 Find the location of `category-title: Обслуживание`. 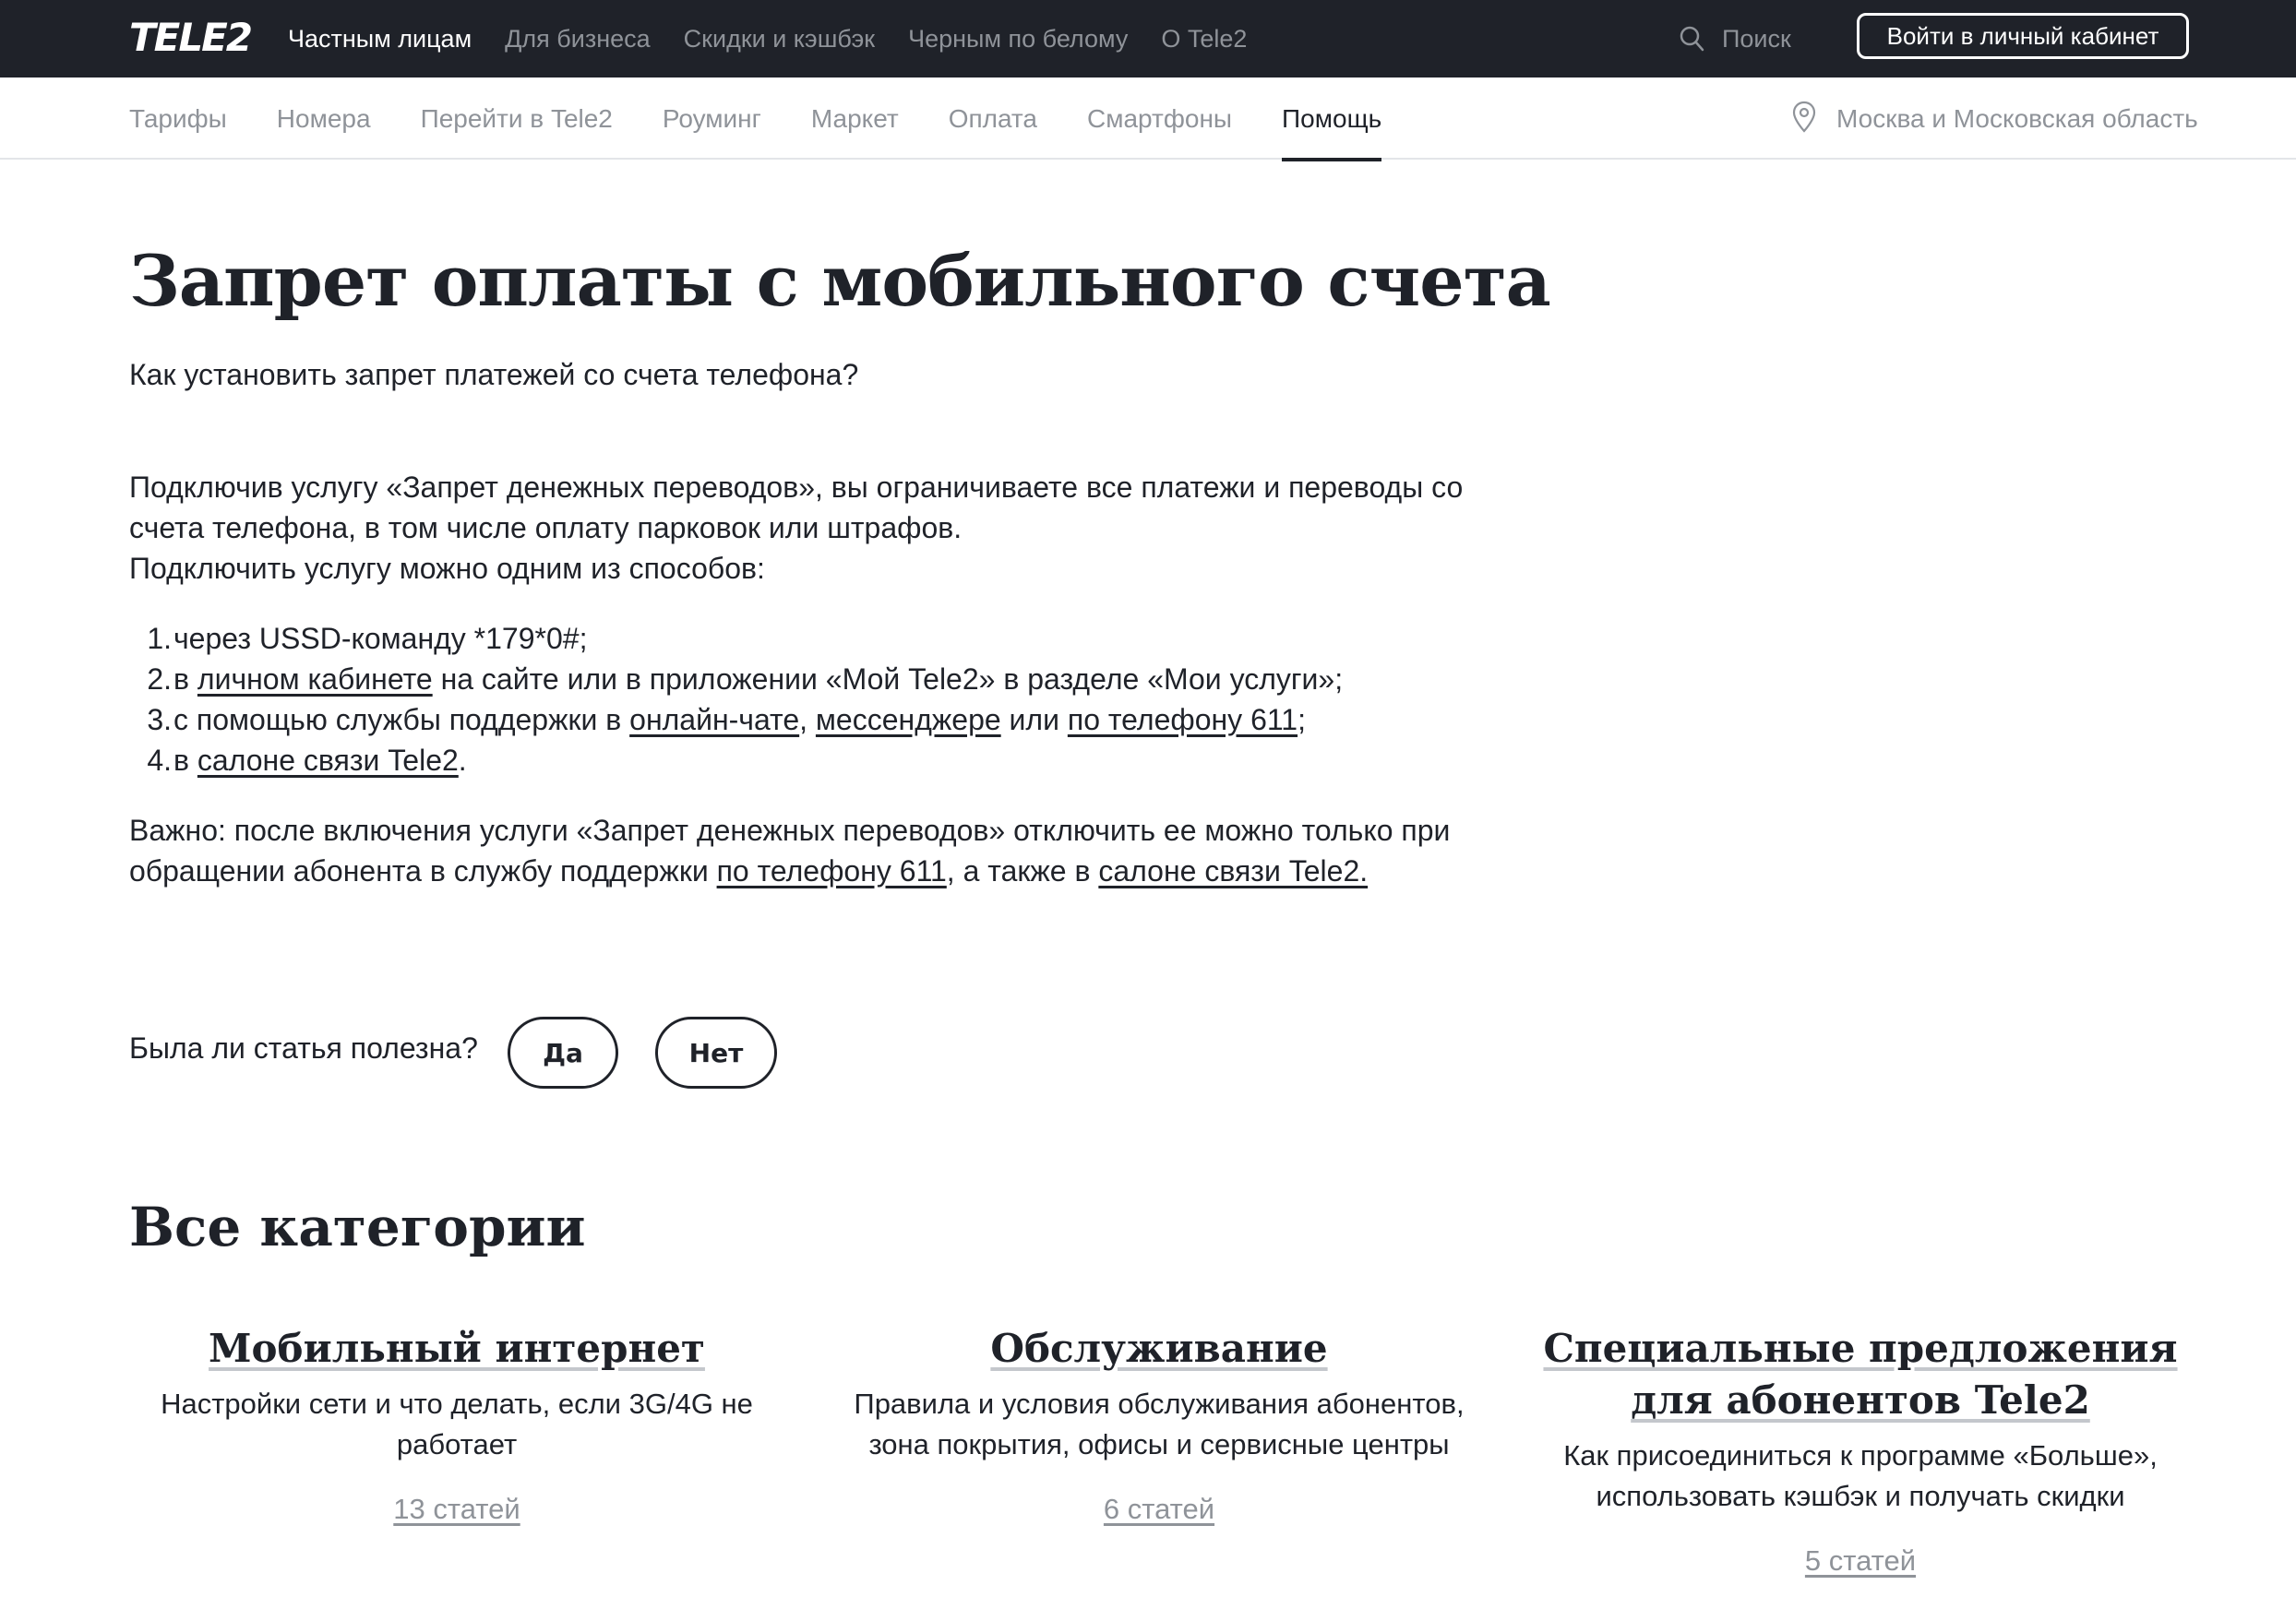

category-title: Обслуживание is located at coordinates (1159, 1348).